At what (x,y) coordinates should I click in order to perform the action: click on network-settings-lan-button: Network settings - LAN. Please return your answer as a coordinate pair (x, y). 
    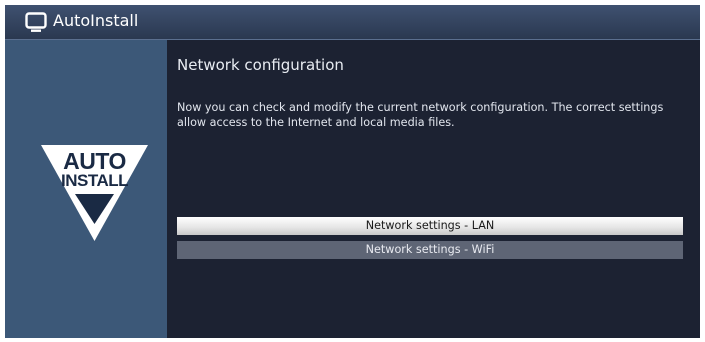
    Looking at the image, I should click on (430, 226).